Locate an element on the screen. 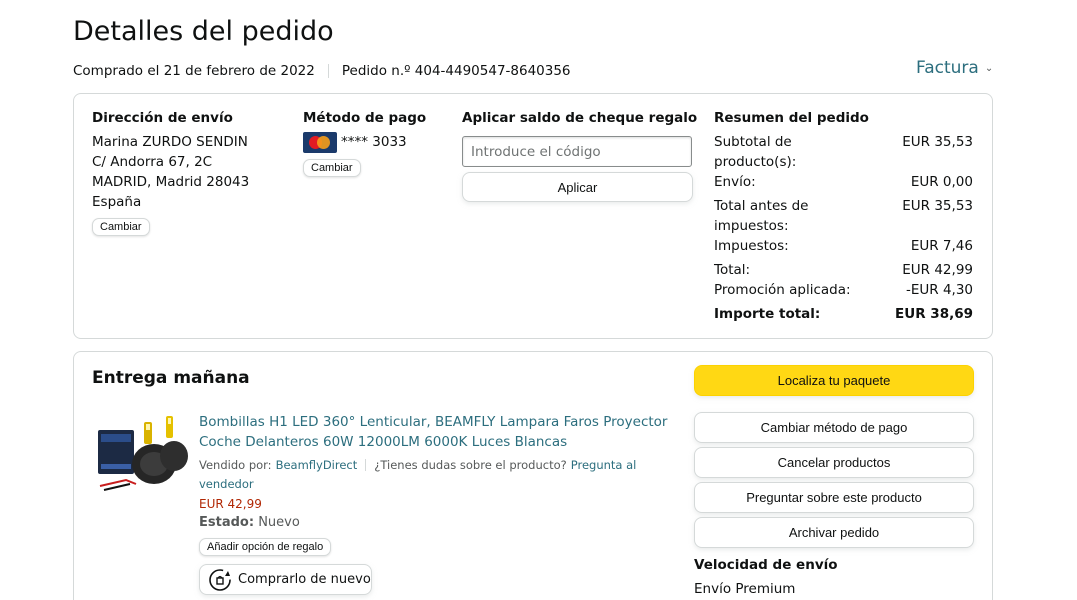  shipping-street: C/ Andorra 67, 2C is located at coordinates (152, 162).